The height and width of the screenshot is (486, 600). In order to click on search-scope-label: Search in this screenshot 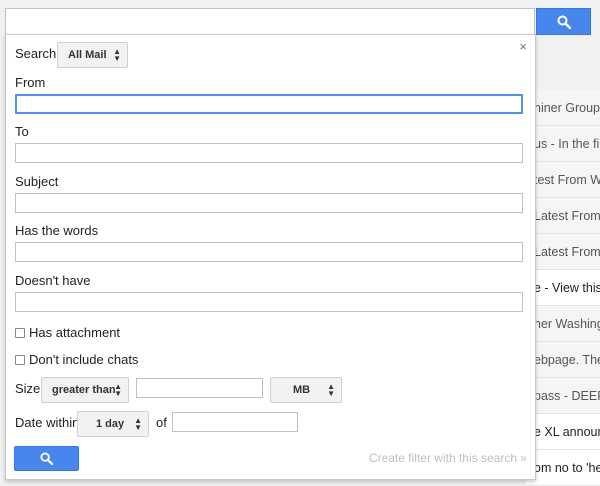, I will do `click(36, 53)`.